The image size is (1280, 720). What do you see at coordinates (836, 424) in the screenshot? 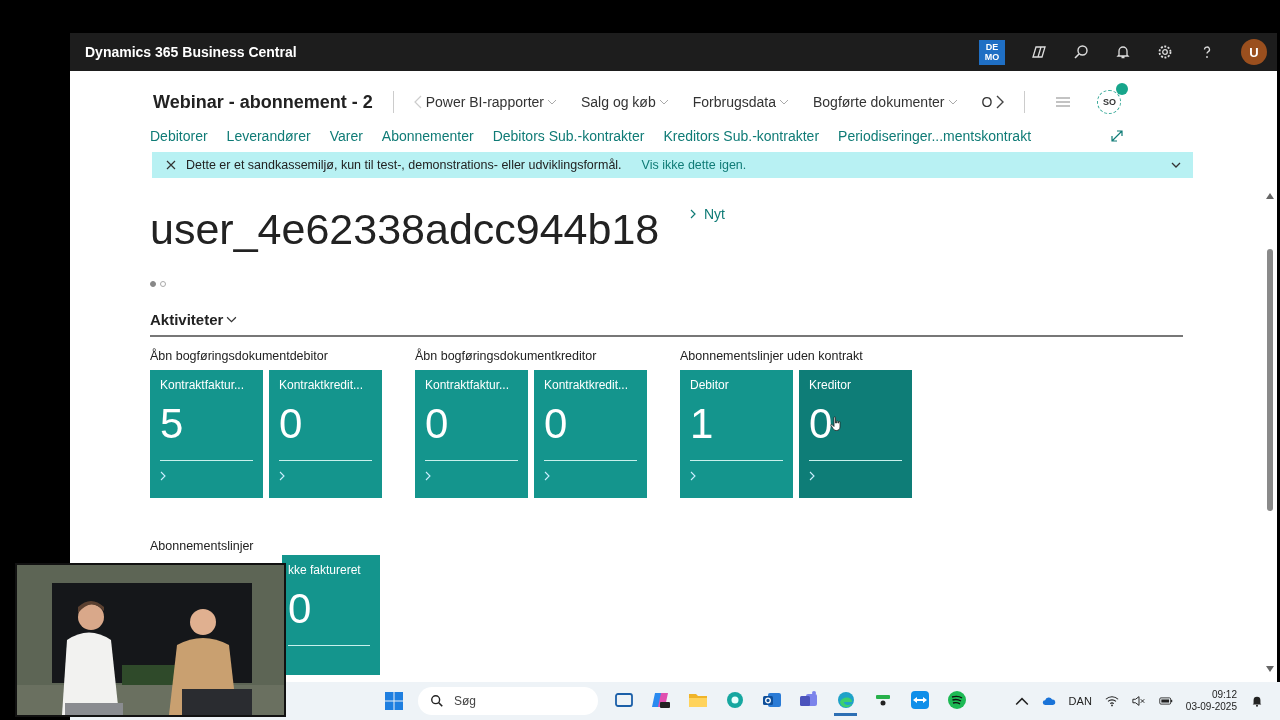
I see `hand-cursor-icon` at bounding box center [836, 424].